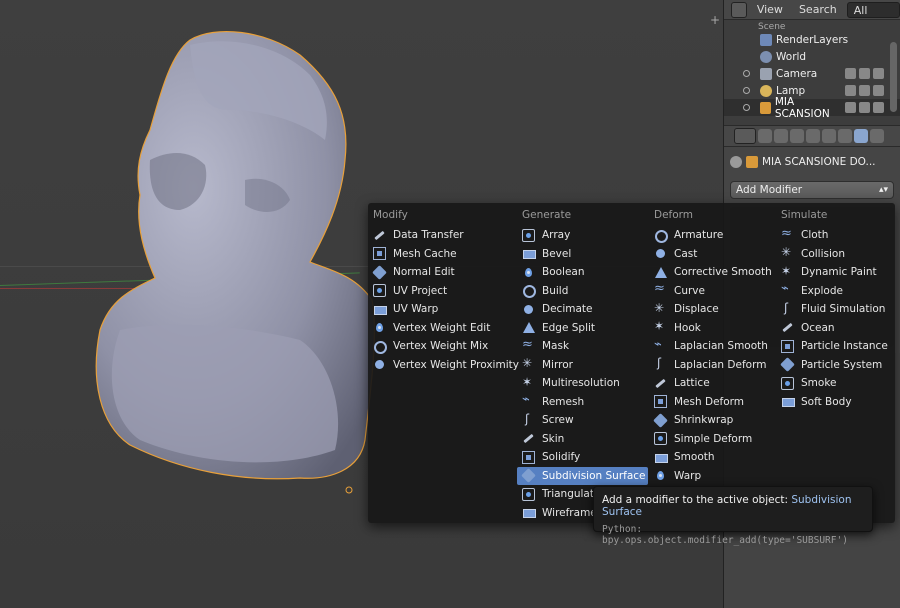 The width and height of the screenshot is (900, 608). Describe the element at coordinates (834, 402) in the screenshot. I see `menu-item-soft-body: Soft Body` at that location.